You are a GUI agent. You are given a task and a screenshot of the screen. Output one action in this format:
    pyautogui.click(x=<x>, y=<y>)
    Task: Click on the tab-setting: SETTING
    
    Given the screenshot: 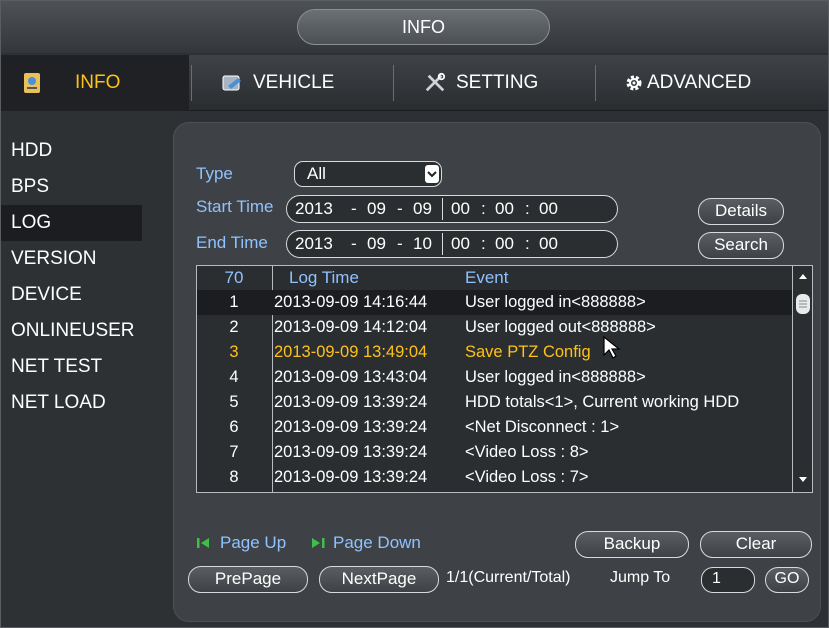 What is the action you would take?
    pyautogui.click(x=509, y=83)
    